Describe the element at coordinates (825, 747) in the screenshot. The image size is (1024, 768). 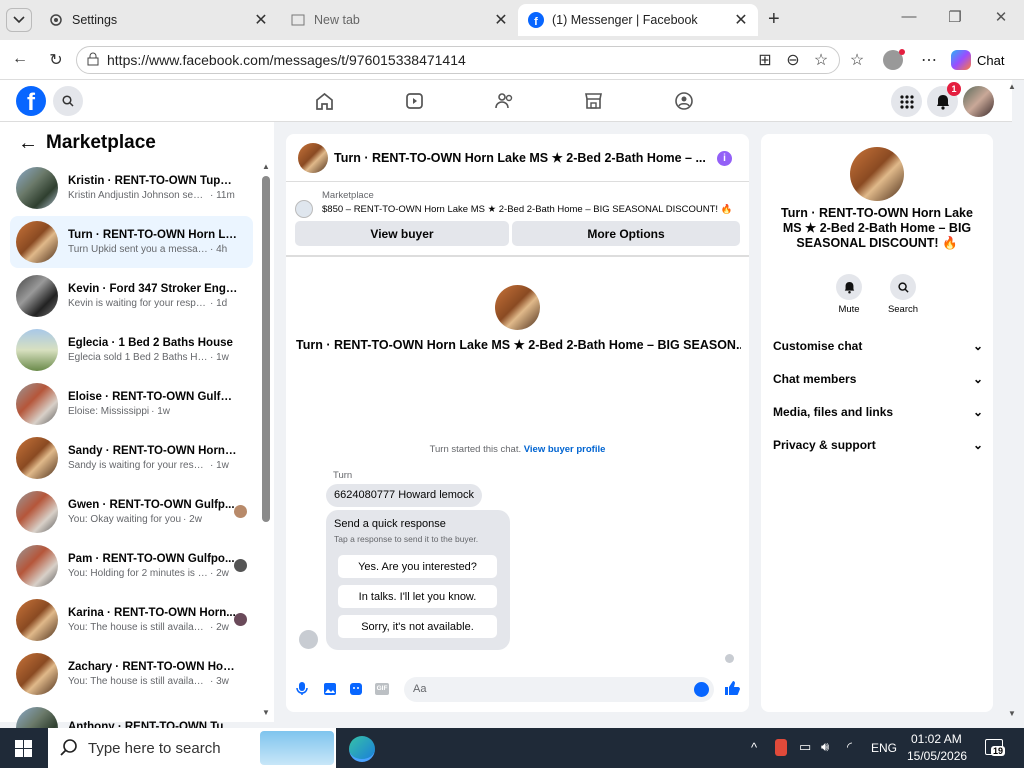
I see `volume-icon: 🔊︎` at that location.